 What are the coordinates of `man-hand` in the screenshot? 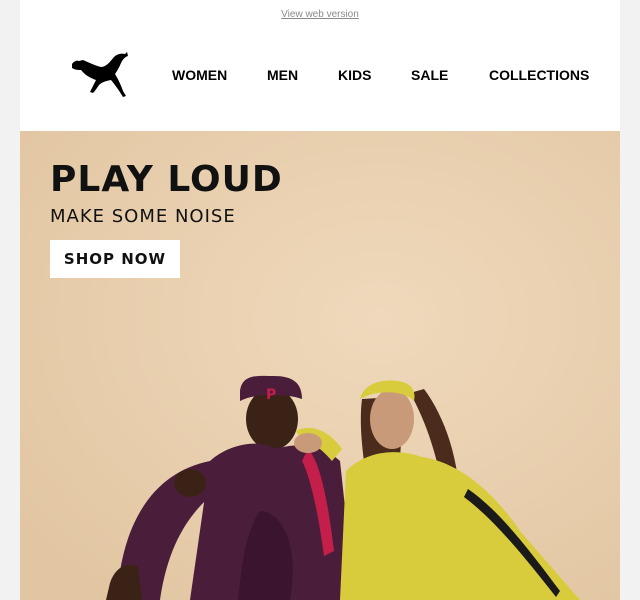 It's located at (190, 483).